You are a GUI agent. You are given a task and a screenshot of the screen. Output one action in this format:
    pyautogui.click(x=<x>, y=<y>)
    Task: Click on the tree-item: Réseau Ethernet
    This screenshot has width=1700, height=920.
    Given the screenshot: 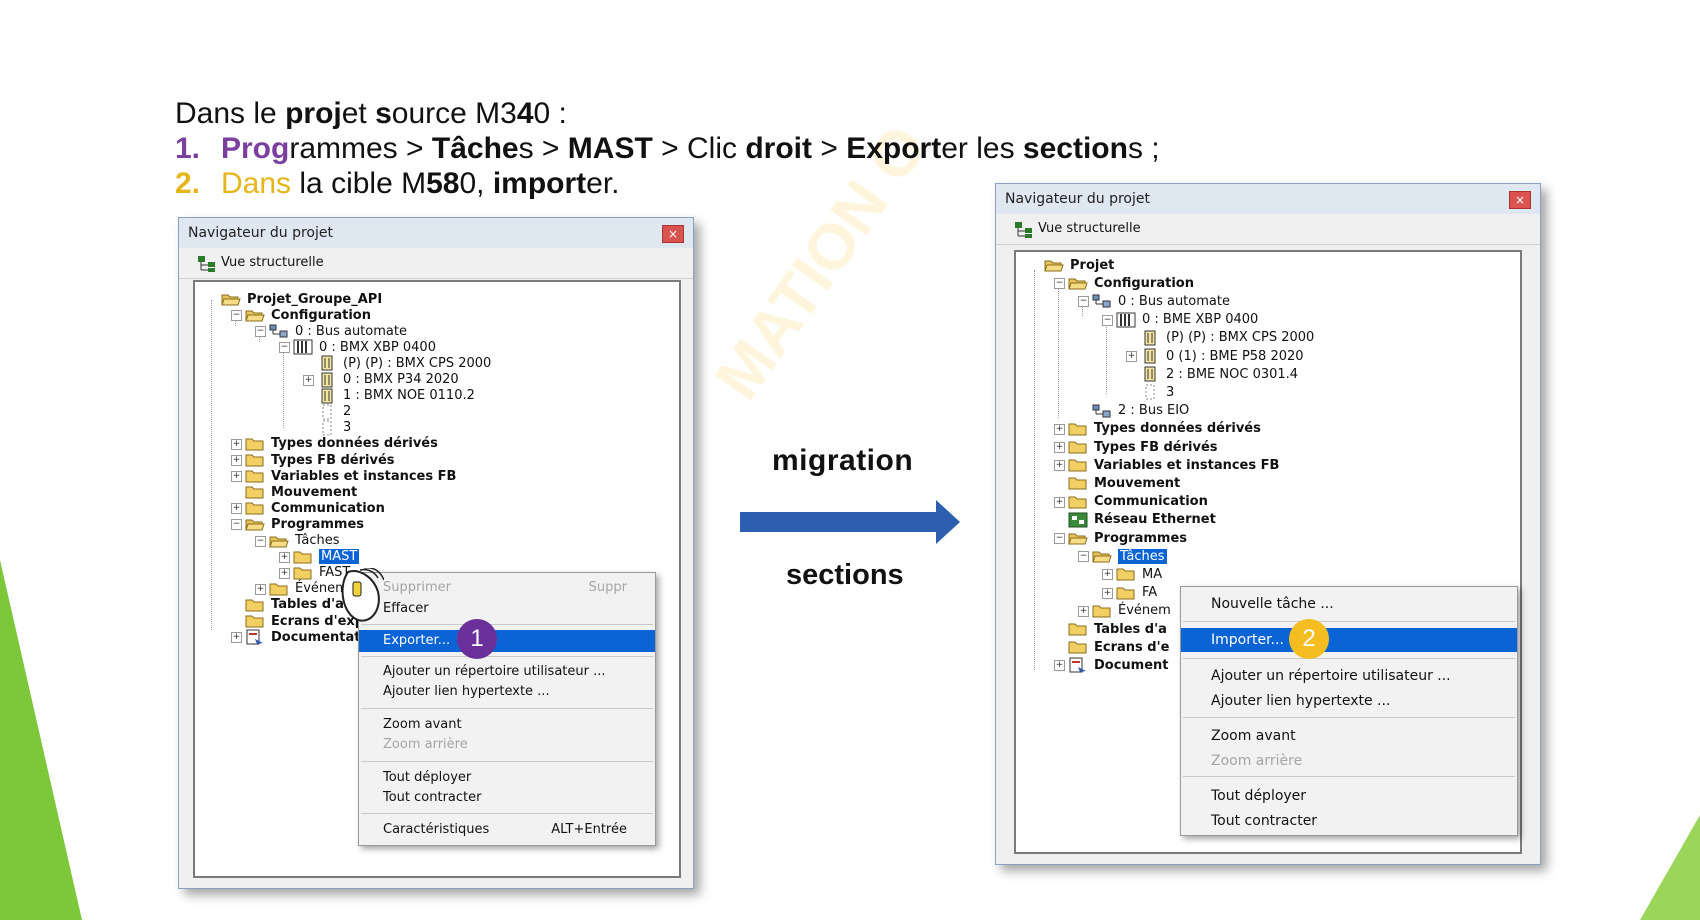 What is the action you would take?
    pyautogui.click(x=1142, y=520)
    